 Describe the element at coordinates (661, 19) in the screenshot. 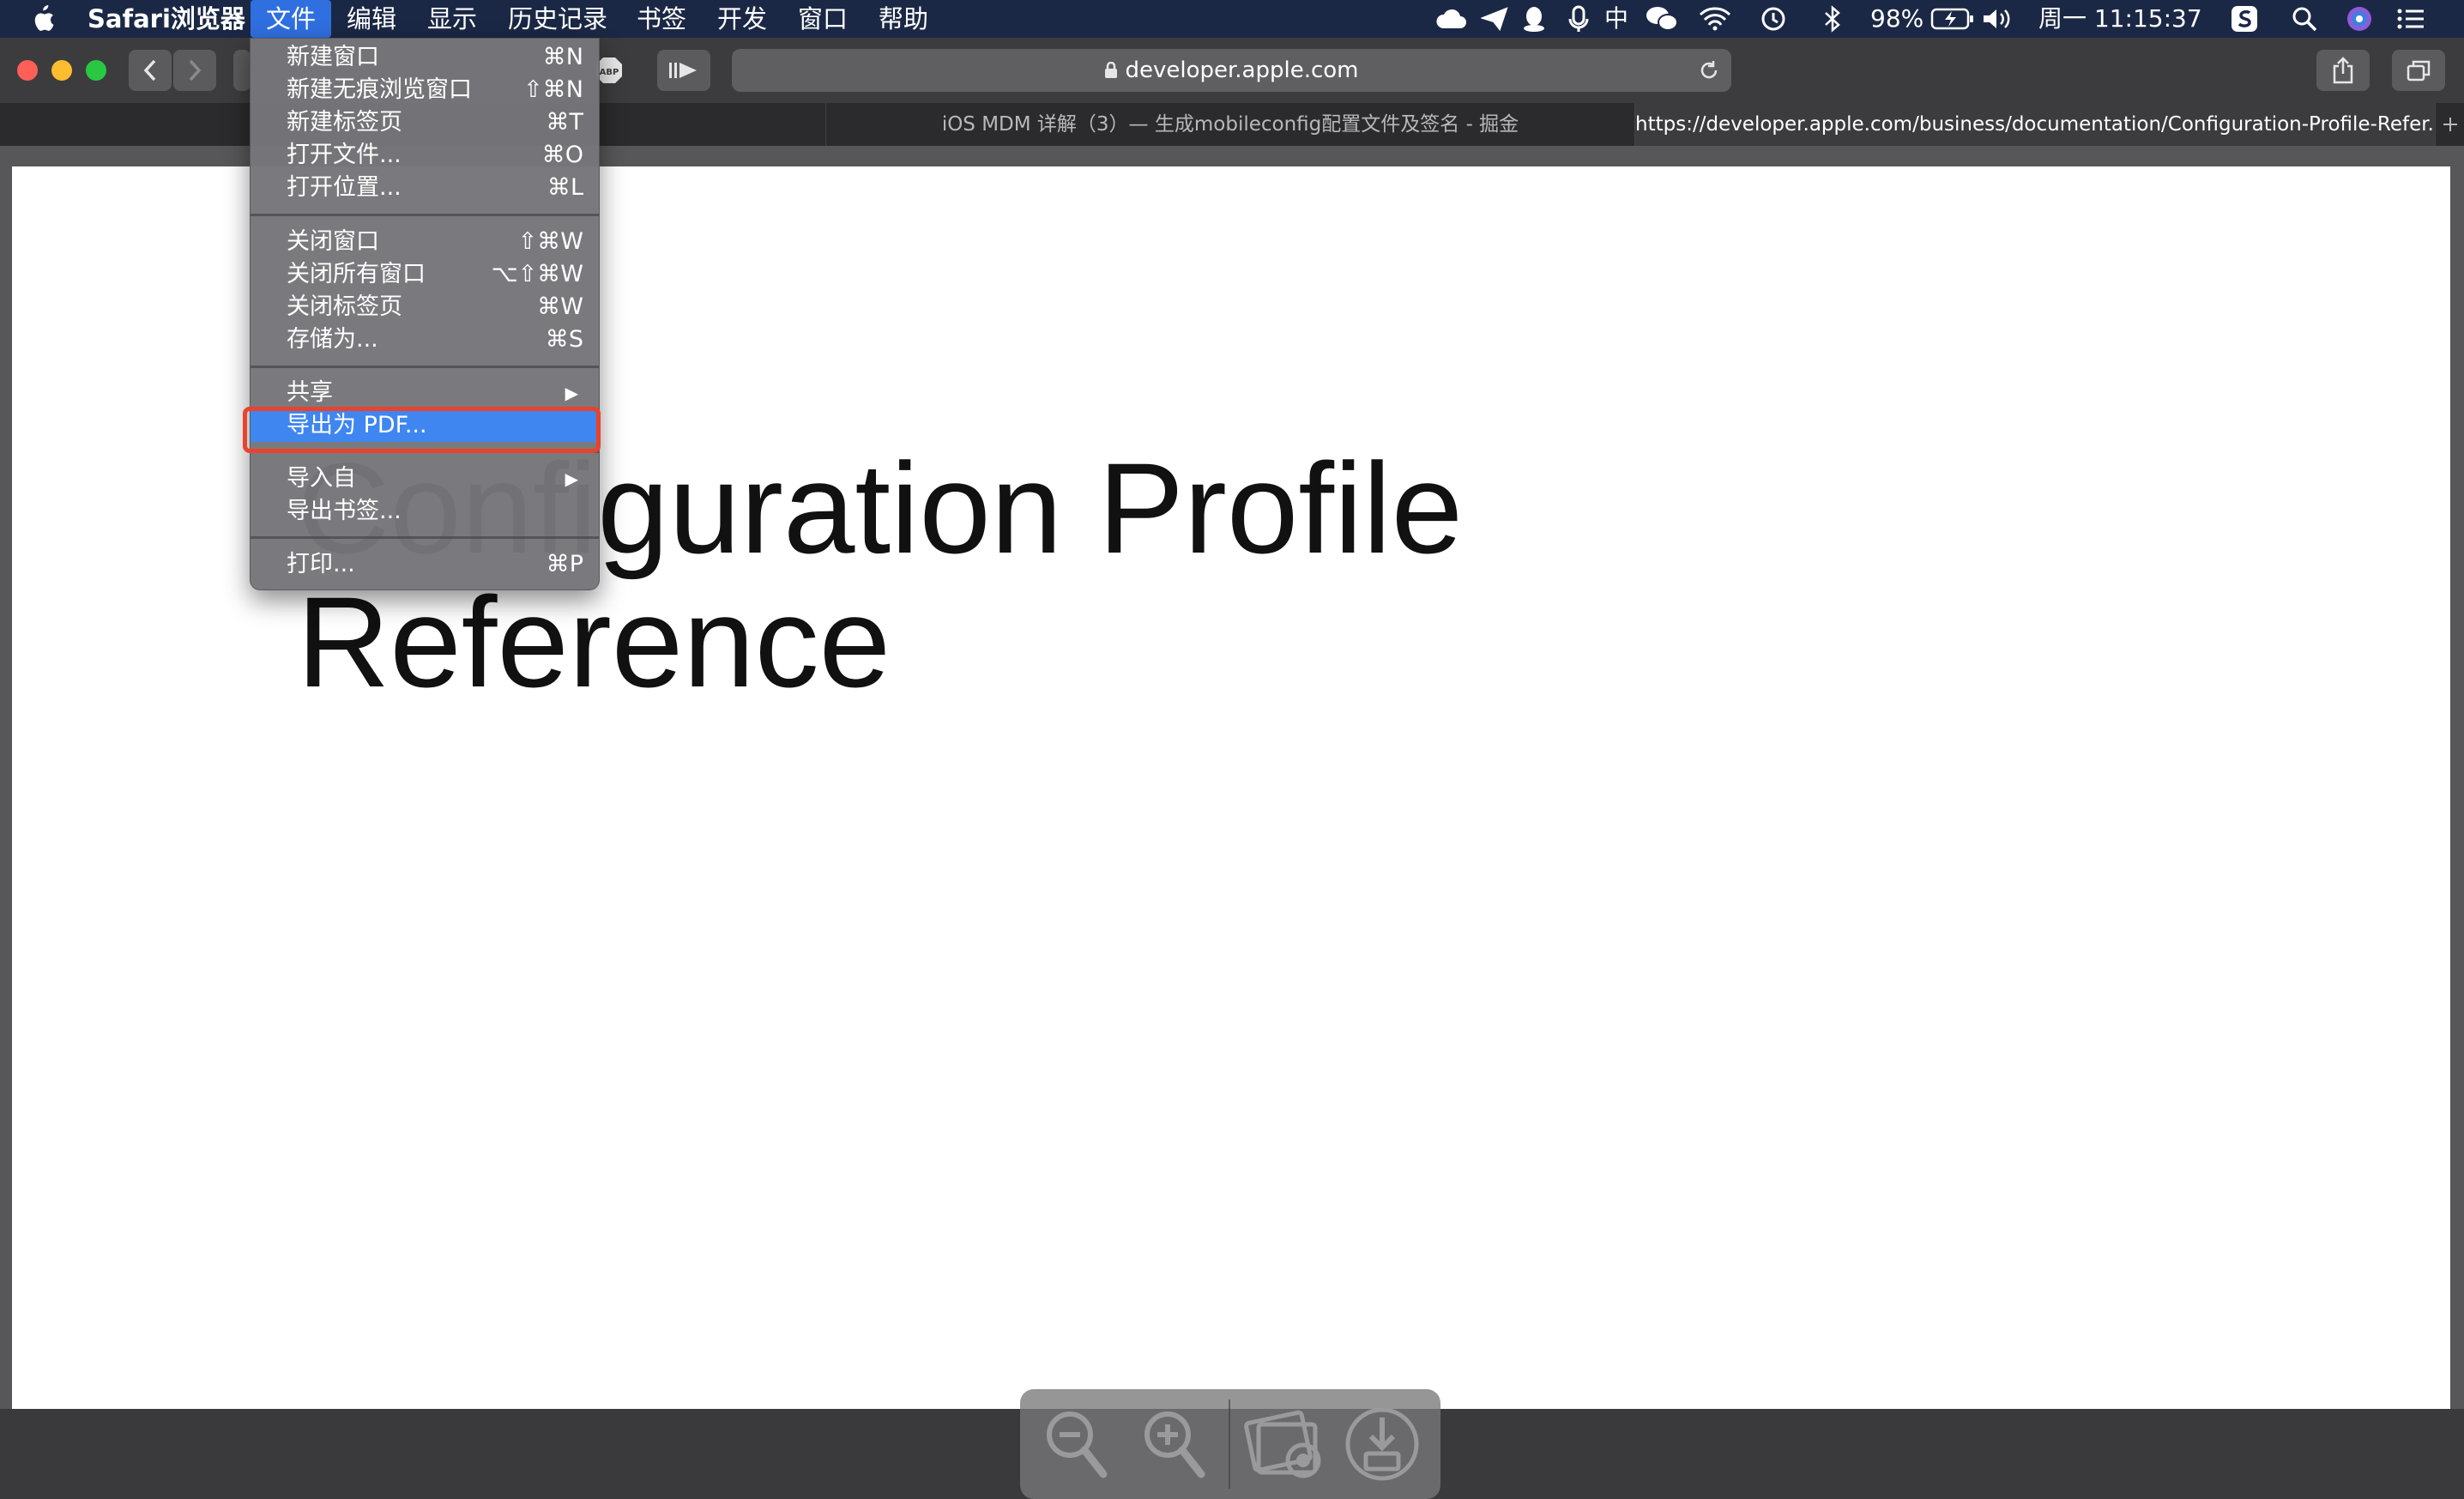

I see `menu-bookmarks: 书签` at that location.